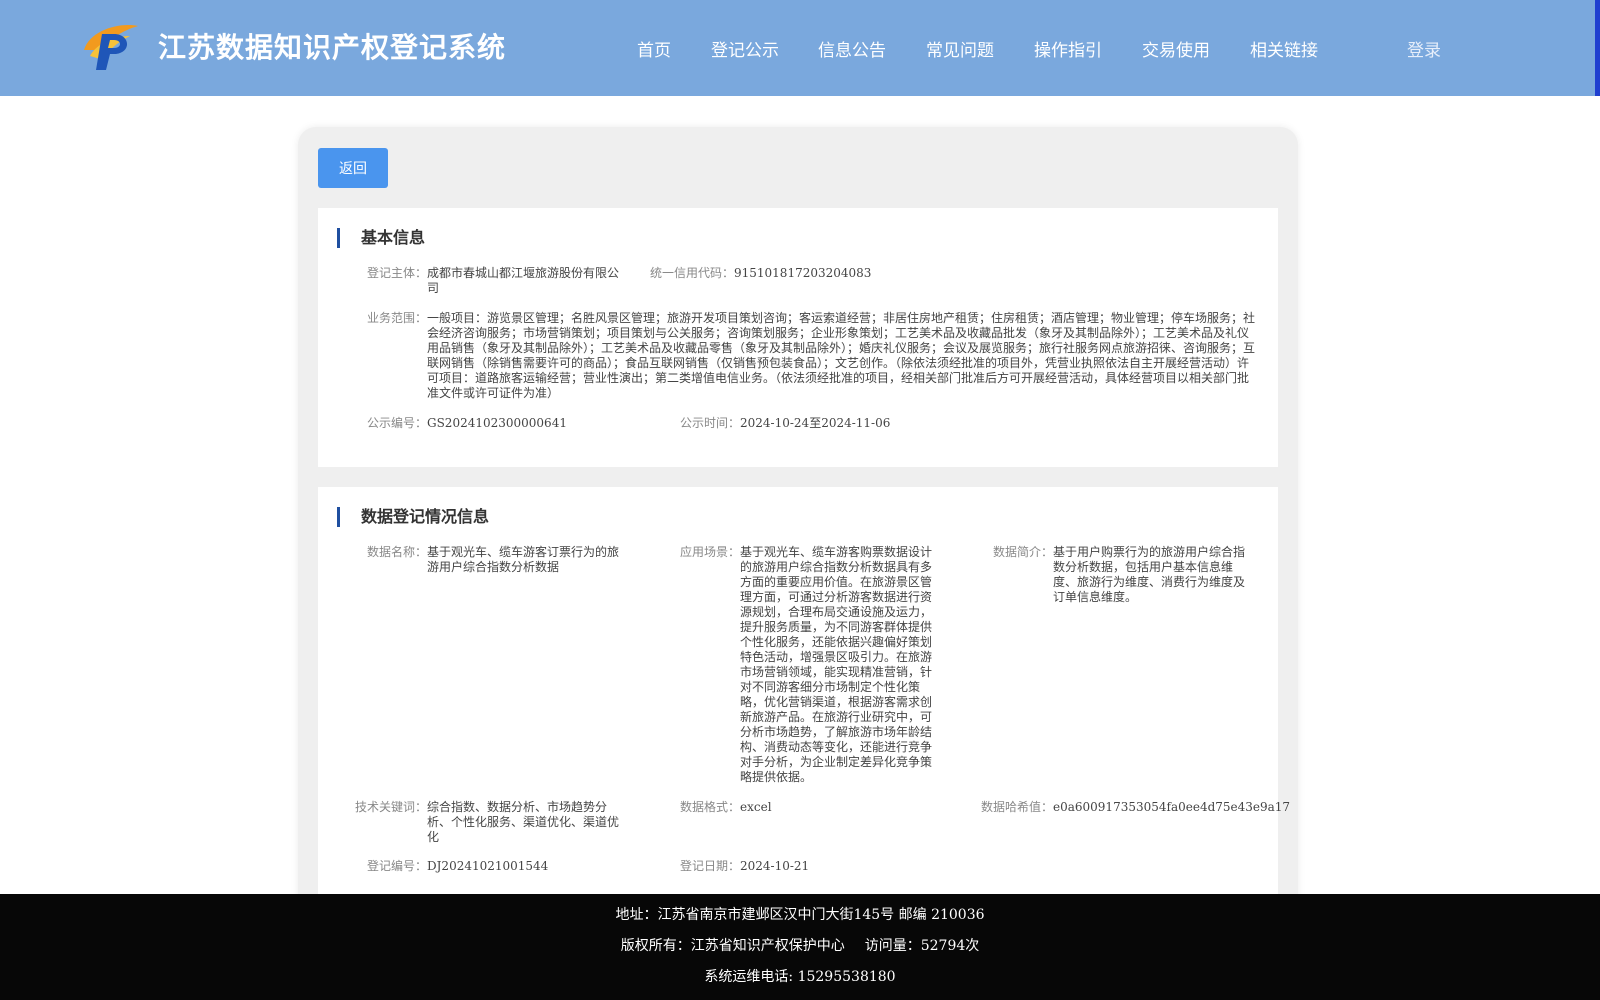 Image resolution: width=1600 pixels, height=1000 pixels. Describe the element at coordinates (497, 423) in the screenshot. I see `field-value: GS2024102300000641` at that location.